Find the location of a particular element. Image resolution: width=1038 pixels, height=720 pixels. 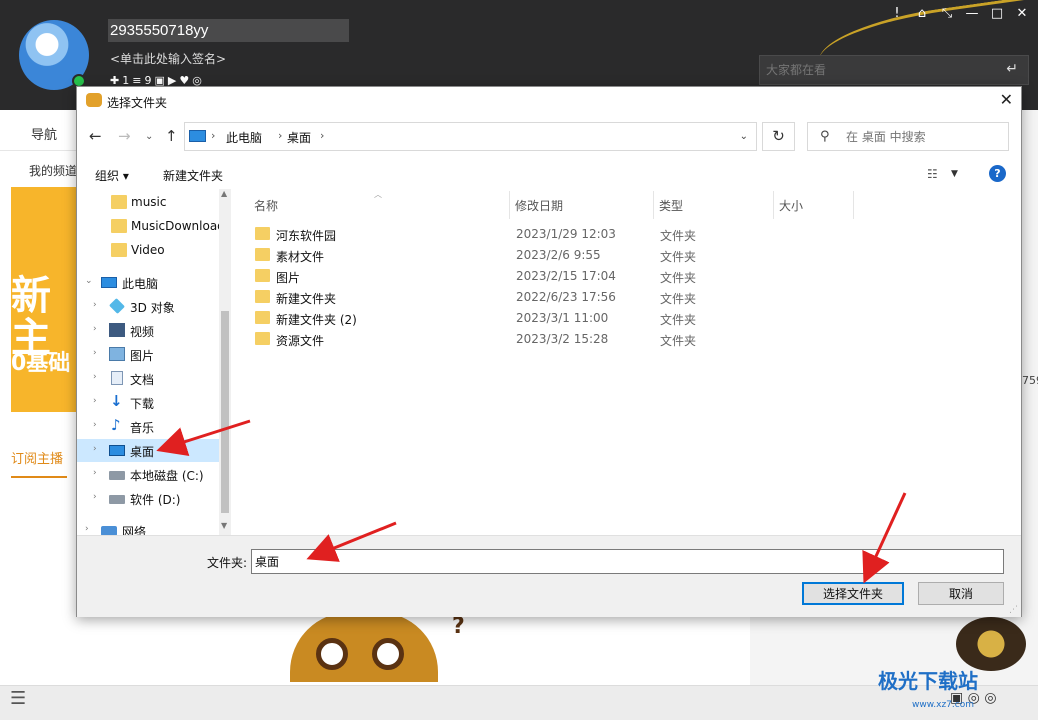

tree-item-label: 桌面 is located at coordinates (142, 452).